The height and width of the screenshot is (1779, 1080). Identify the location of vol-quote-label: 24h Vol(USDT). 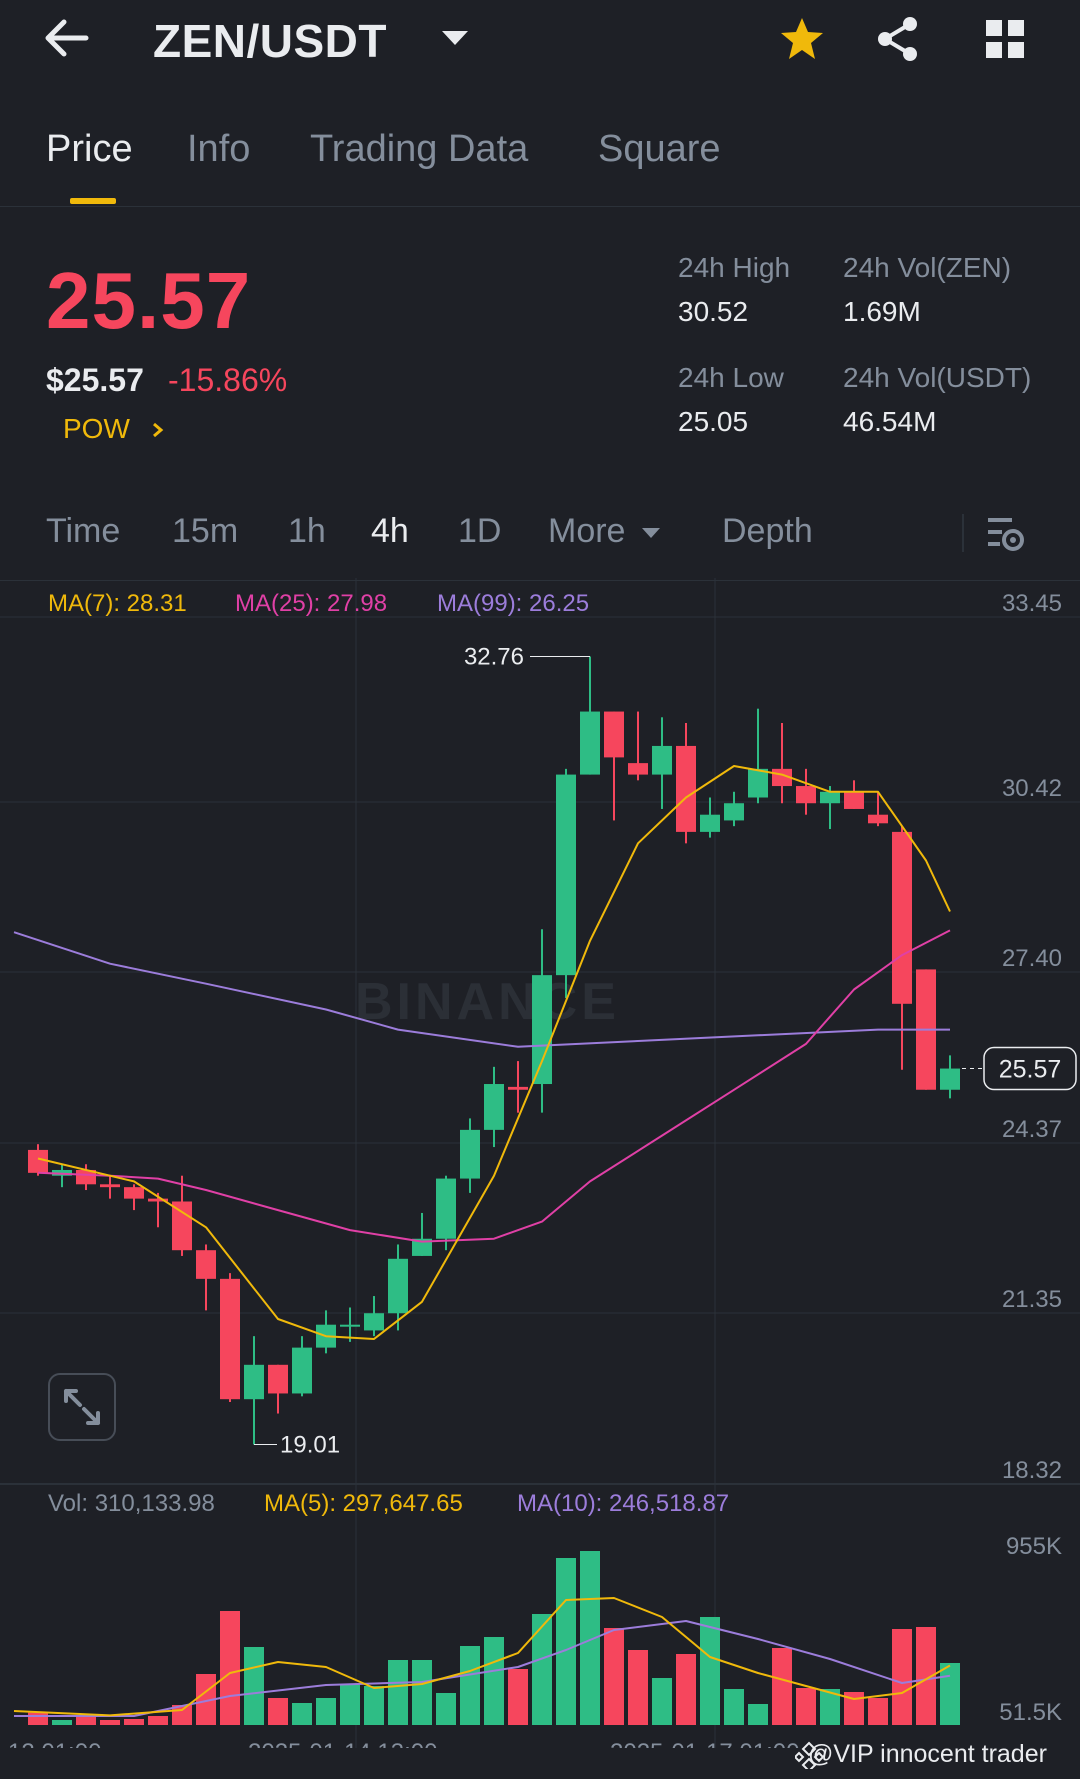
(937, 377).